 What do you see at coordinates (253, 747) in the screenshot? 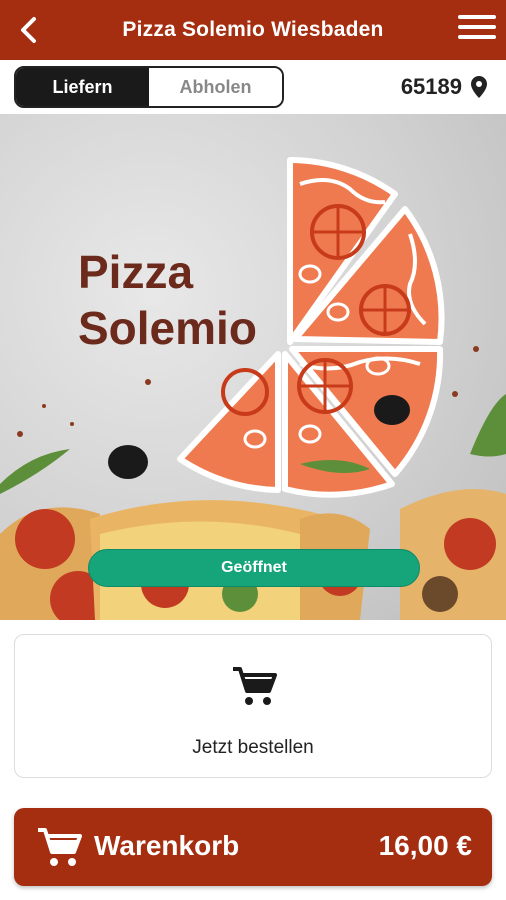
I see `order-now-label: Jetzt bestellen` at bounding box center [253, 747].